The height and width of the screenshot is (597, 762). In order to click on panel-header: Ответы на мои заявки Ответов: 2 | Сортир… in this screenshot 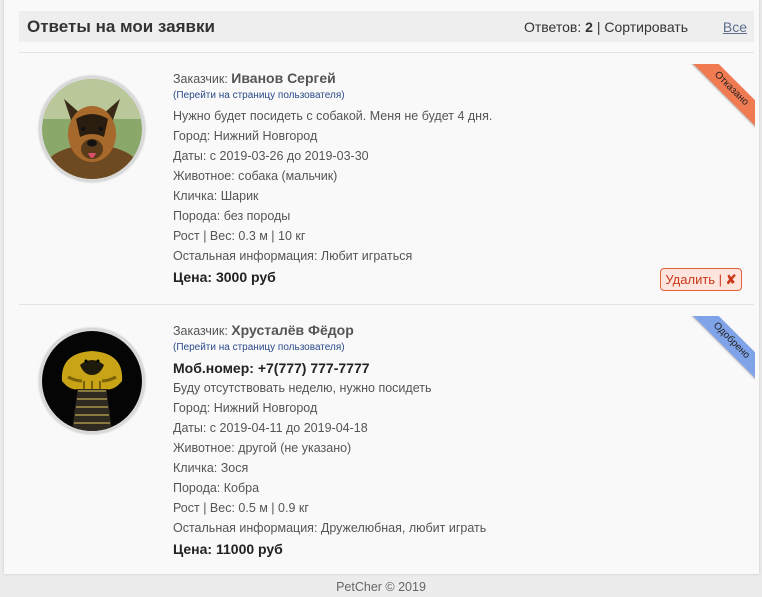, I will do `click(386, 26)`.